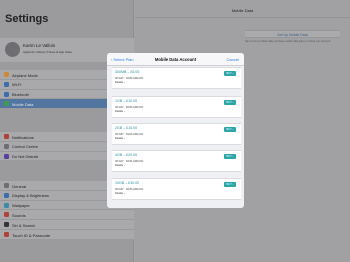 This screenshot has width=350, height=262. I want to click on sidebar-item-label: Siri & Search, so click(24, 225).